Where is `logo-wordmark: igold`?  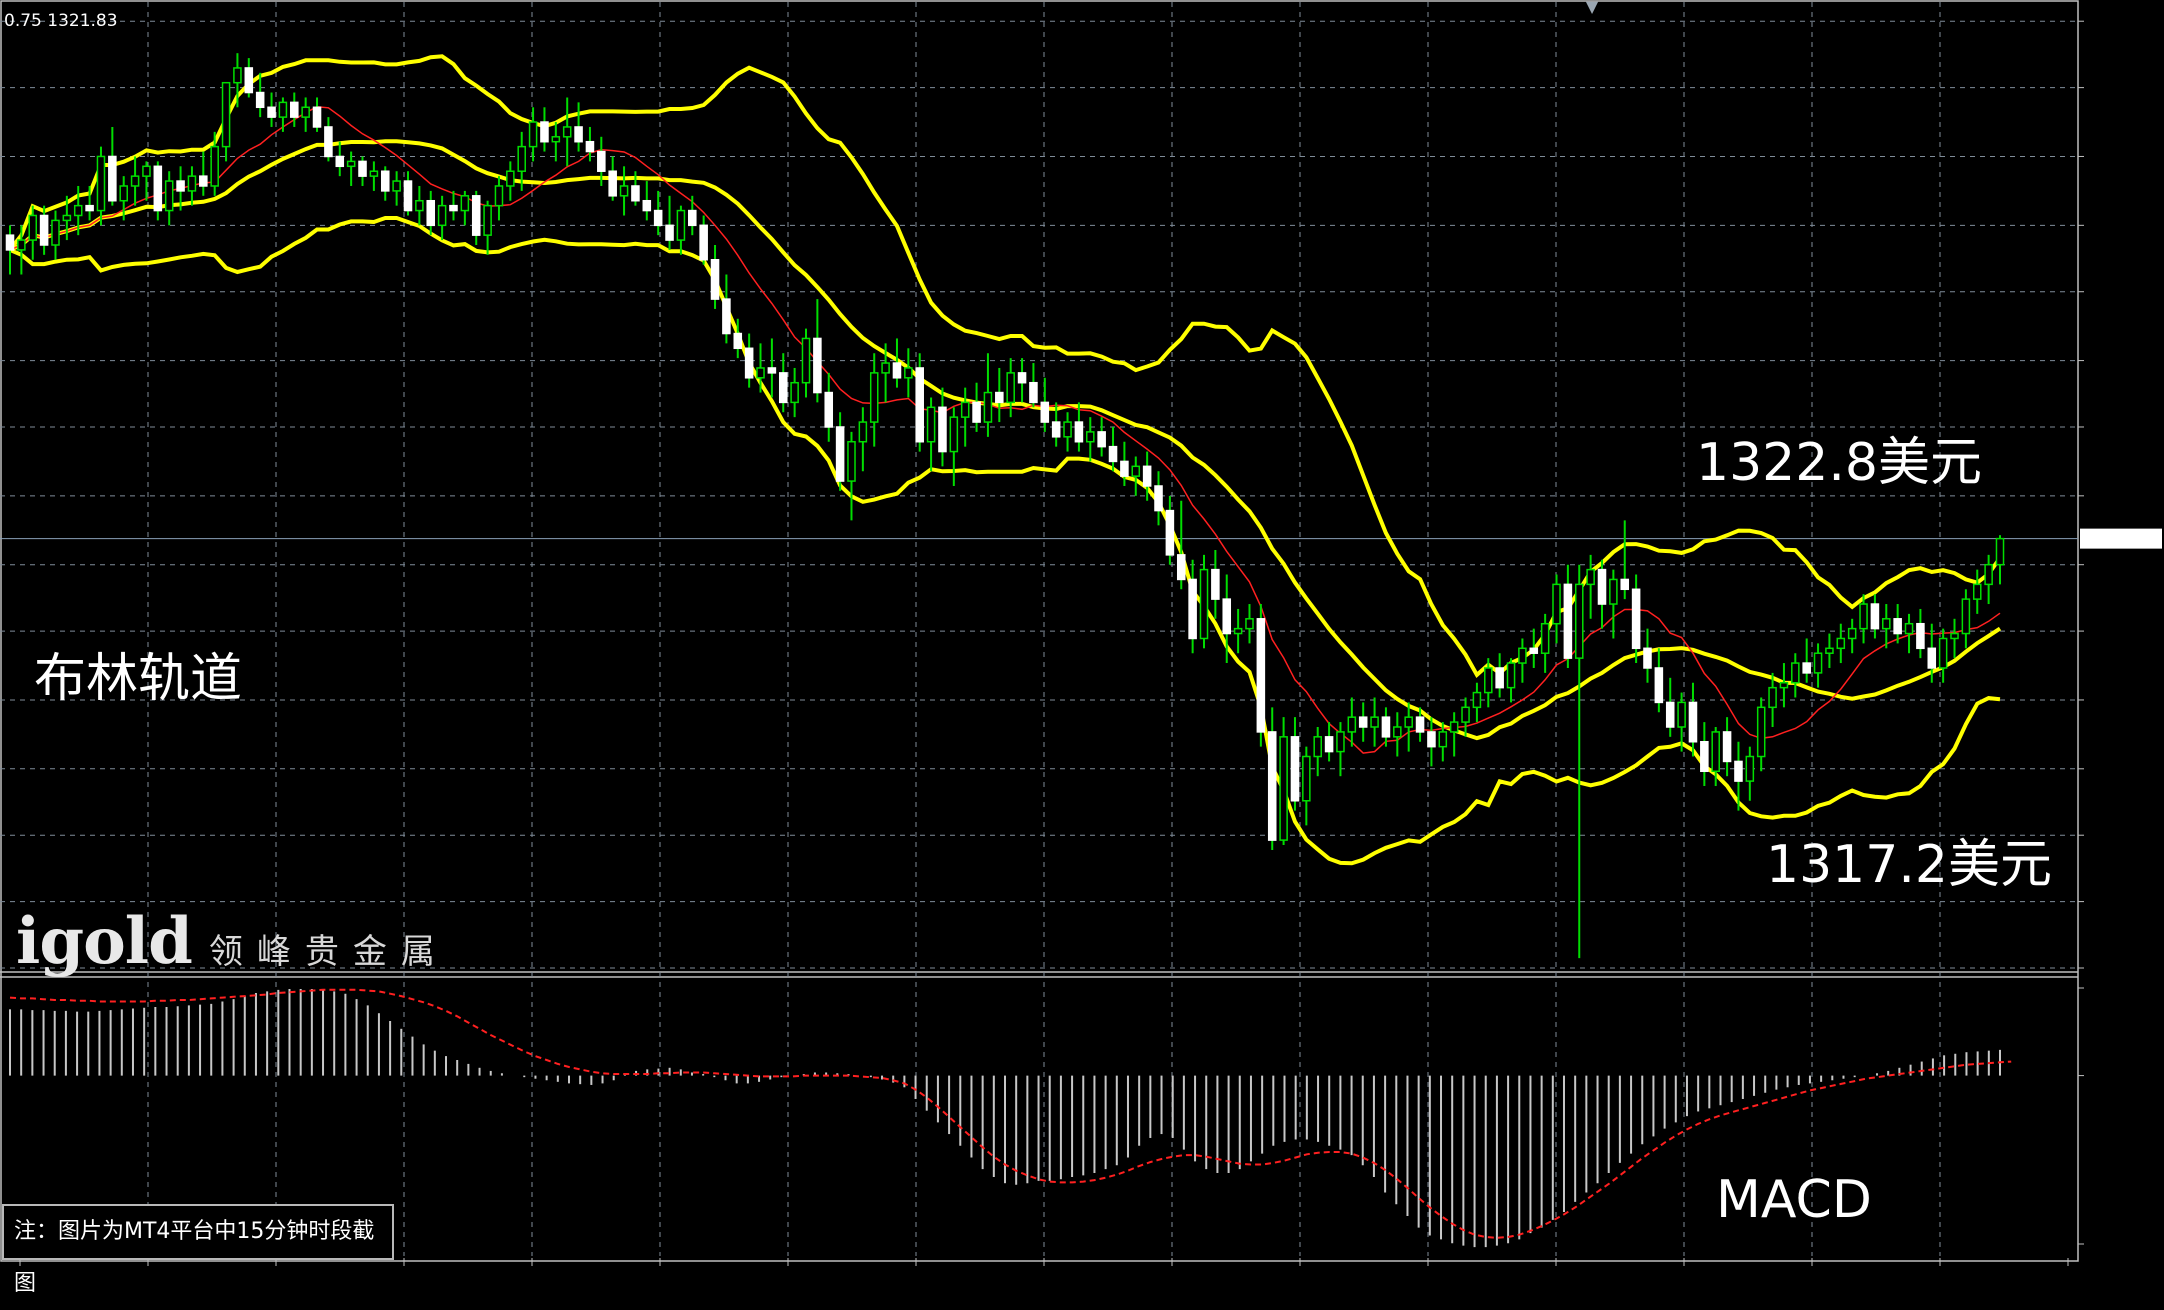
logo-wordmark: igold is located at coordinates (104, 941).